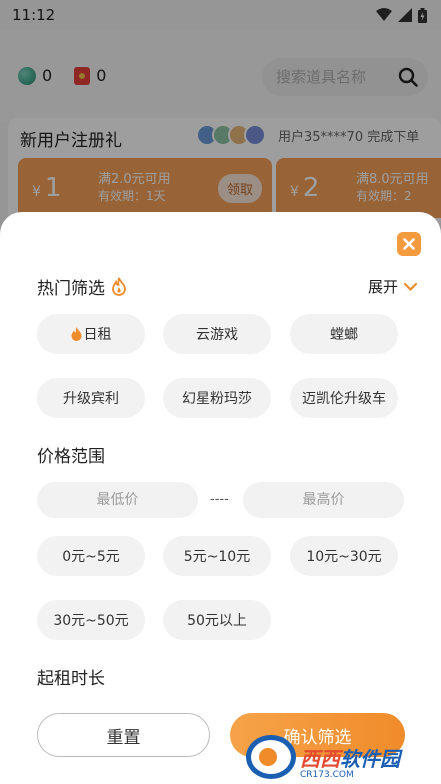 This screenshot has height=784, width=441. I want to click on filter-chip-cloud-gaming: 云游戏, so click(217, 334).